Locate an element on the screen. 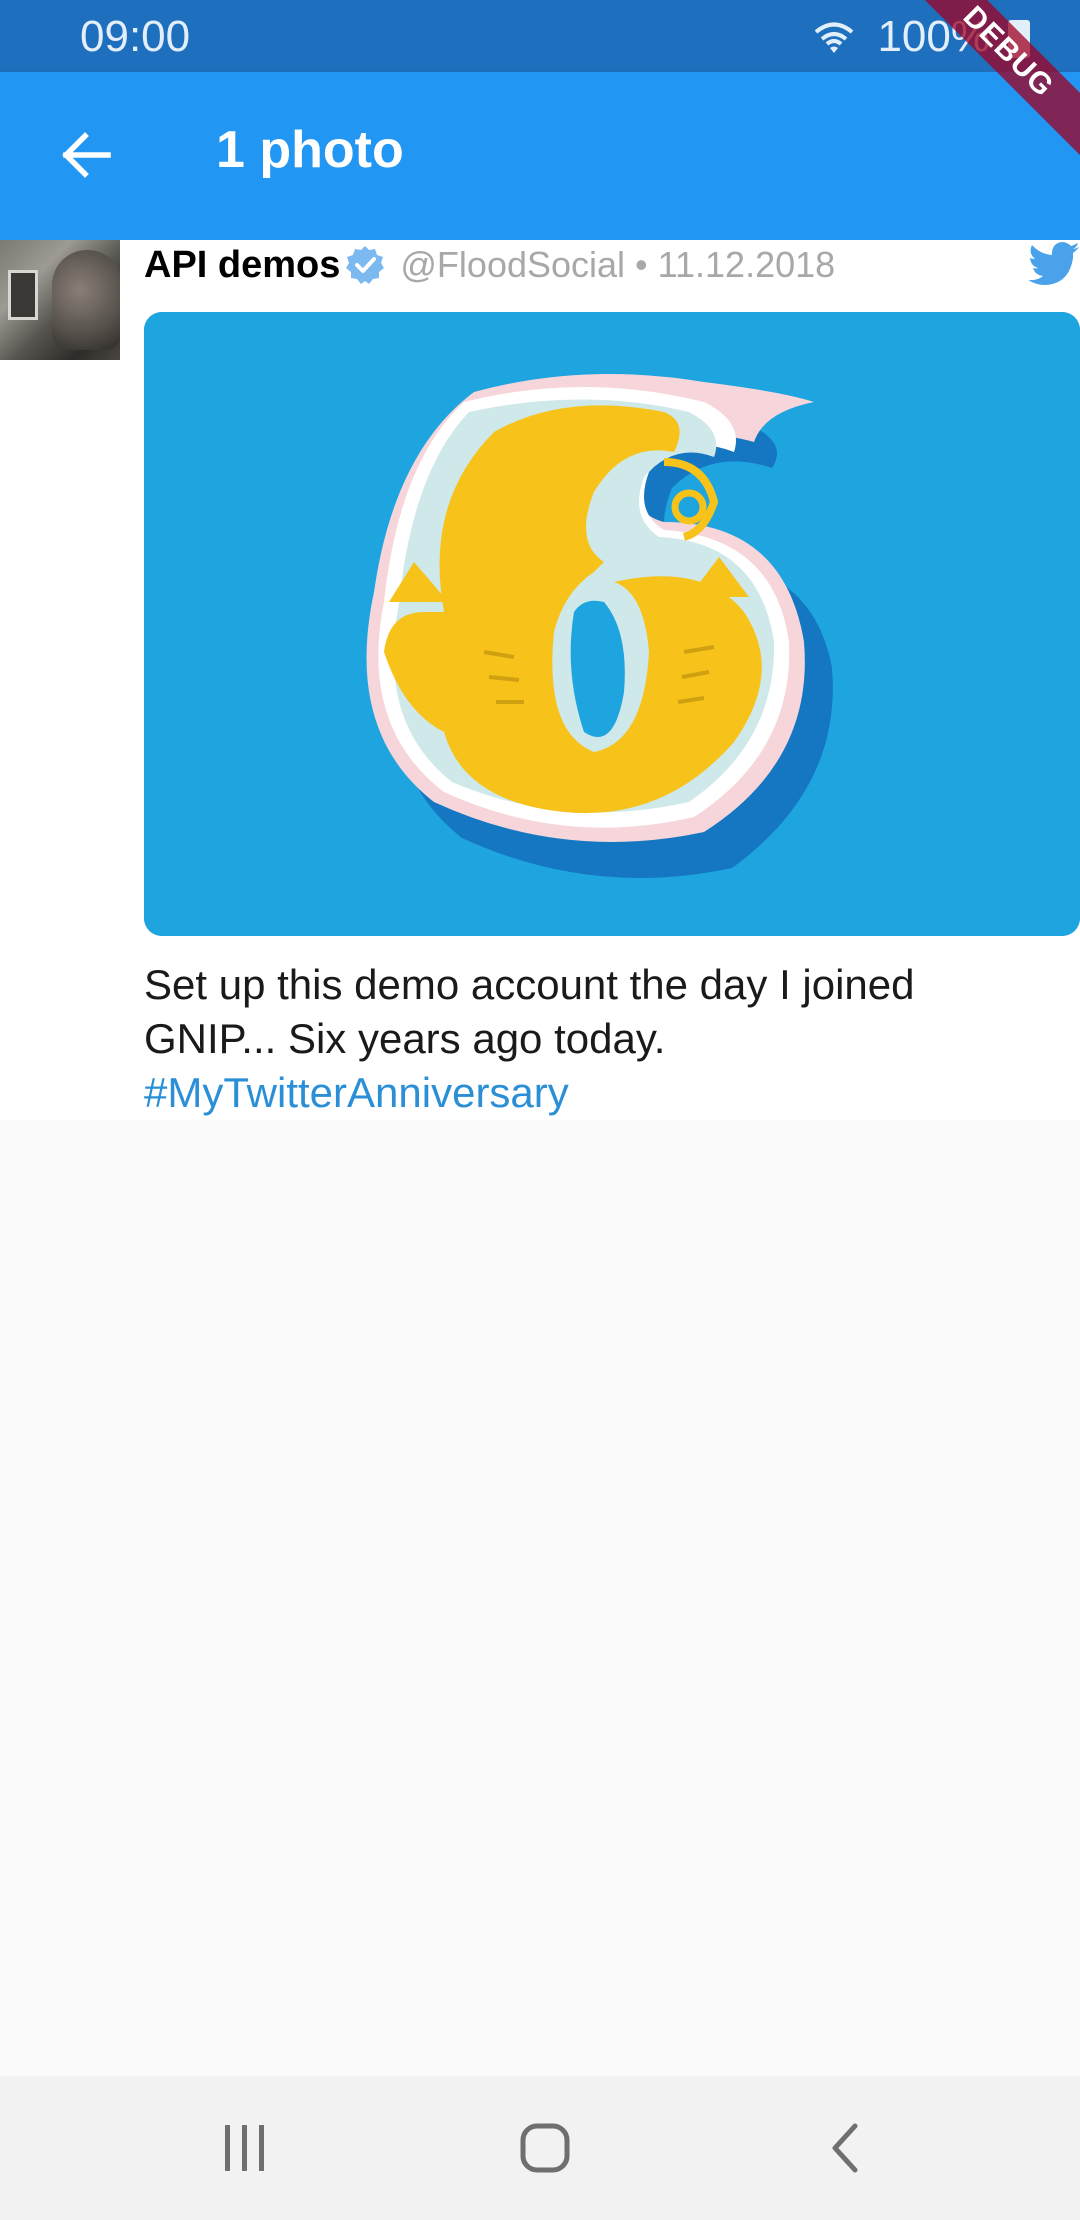  back-button is located at coordinates (85, 155).